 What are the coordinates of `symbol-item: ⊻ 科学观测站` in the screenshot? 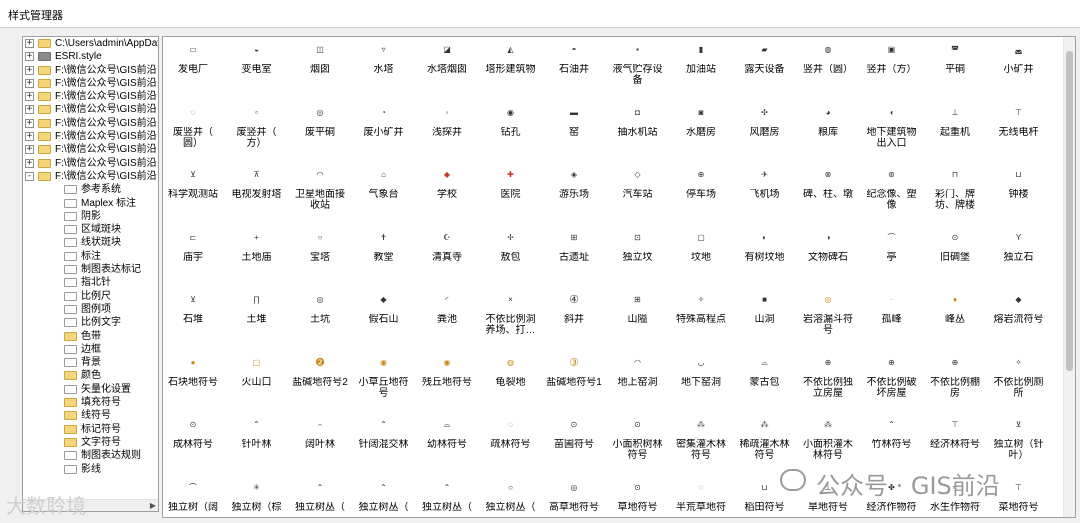 It's located at (193, 194).